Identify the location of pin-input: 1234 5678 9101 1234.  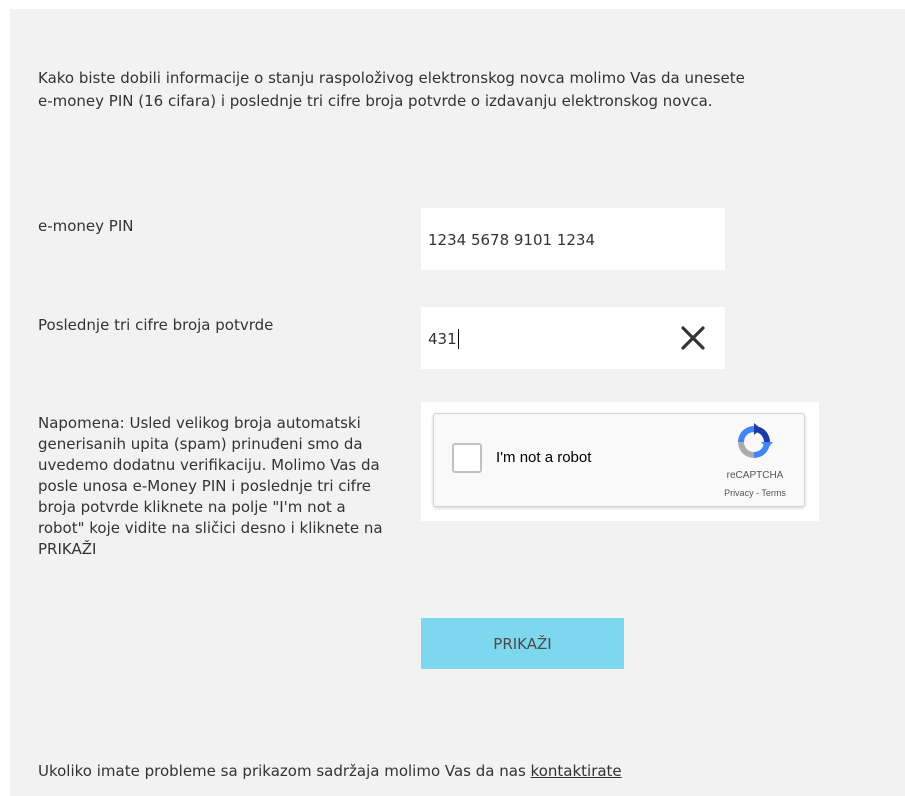
(573, 239).